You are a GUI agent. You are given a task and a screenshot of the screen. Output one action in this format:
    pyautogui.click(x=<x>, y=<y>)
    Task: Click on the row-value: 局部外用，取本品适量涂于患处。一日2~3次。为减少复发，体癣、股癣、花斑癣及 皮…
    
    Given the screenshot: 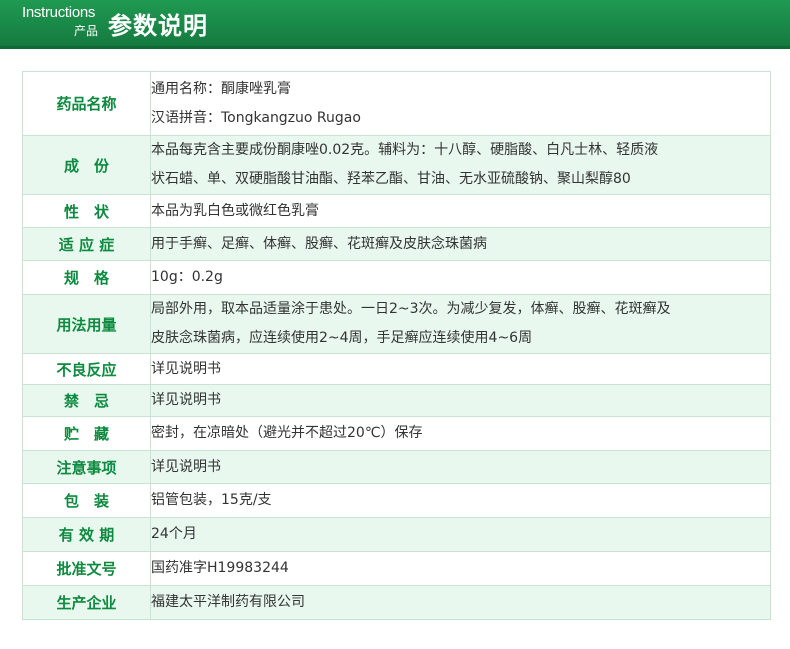 What is the action you would take?
    pyautogui.click(x=460, y=324)
    